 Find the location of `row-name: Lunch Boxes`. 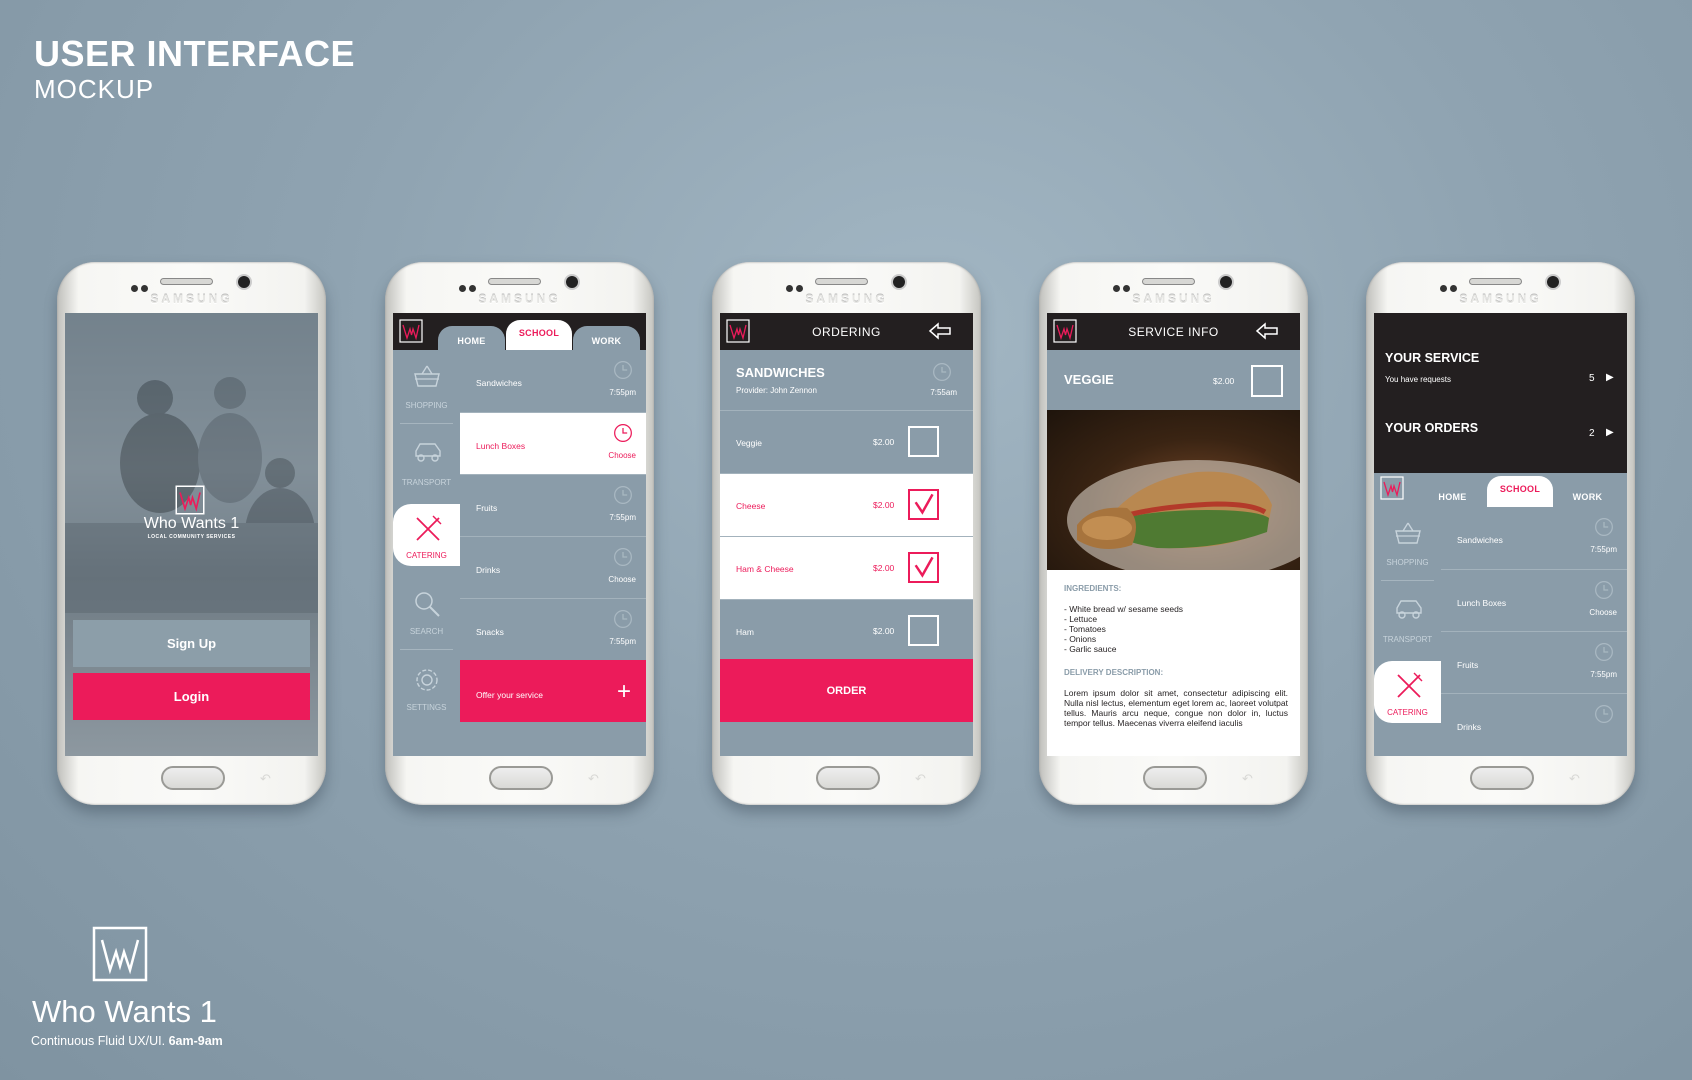

row-name: Lunch Boxes is located at coordinates (501, 446).